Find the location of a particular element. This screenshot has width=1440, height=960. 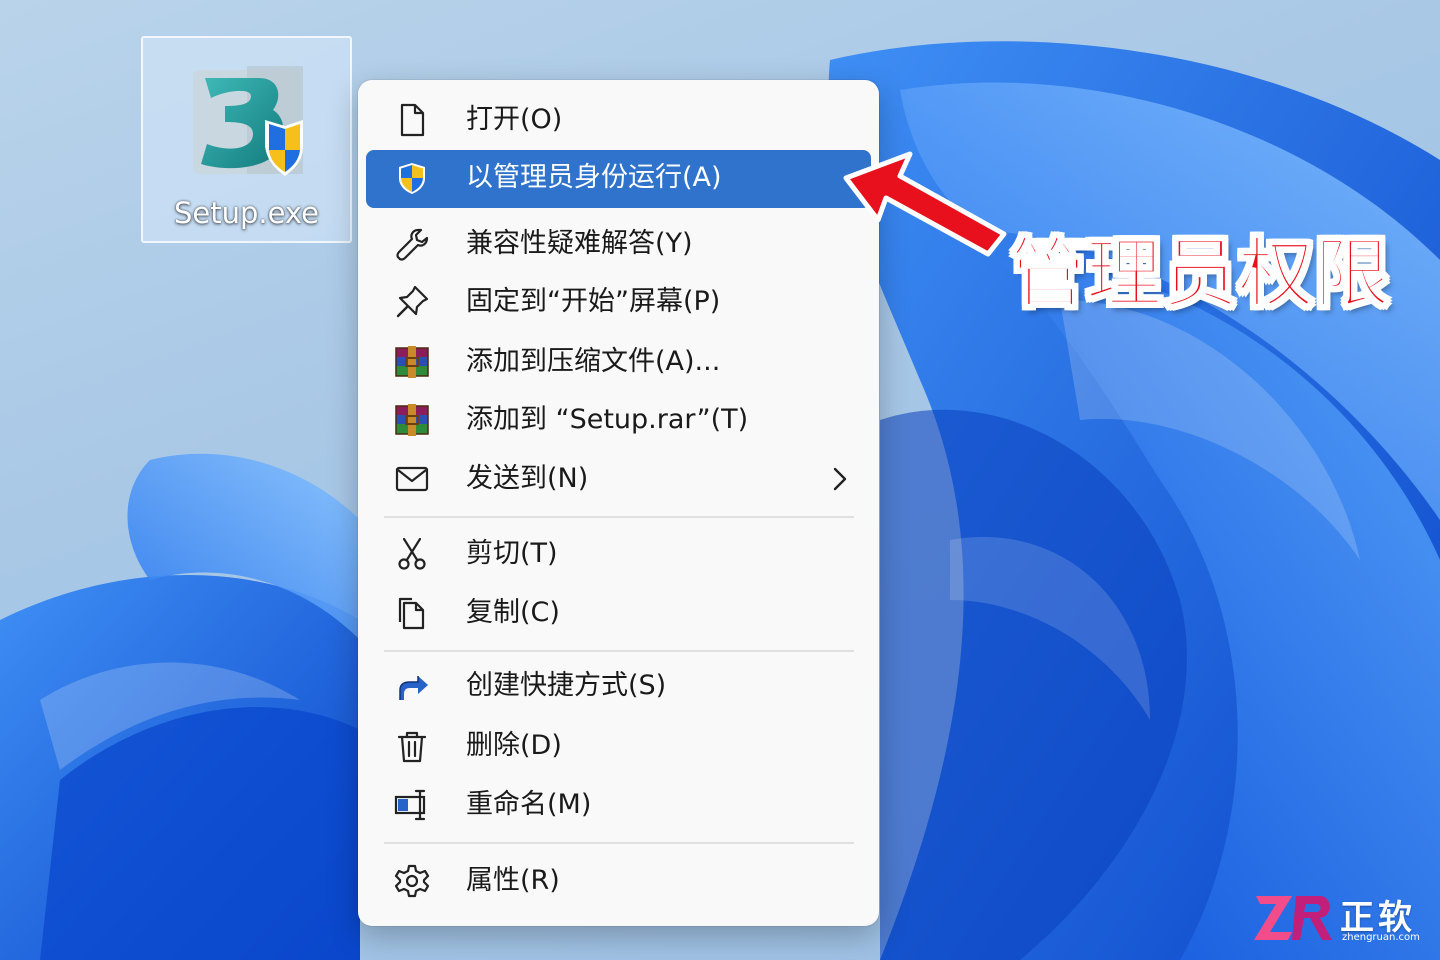

menu-item-label: 属性(R) is located at coordinates (513, 880).